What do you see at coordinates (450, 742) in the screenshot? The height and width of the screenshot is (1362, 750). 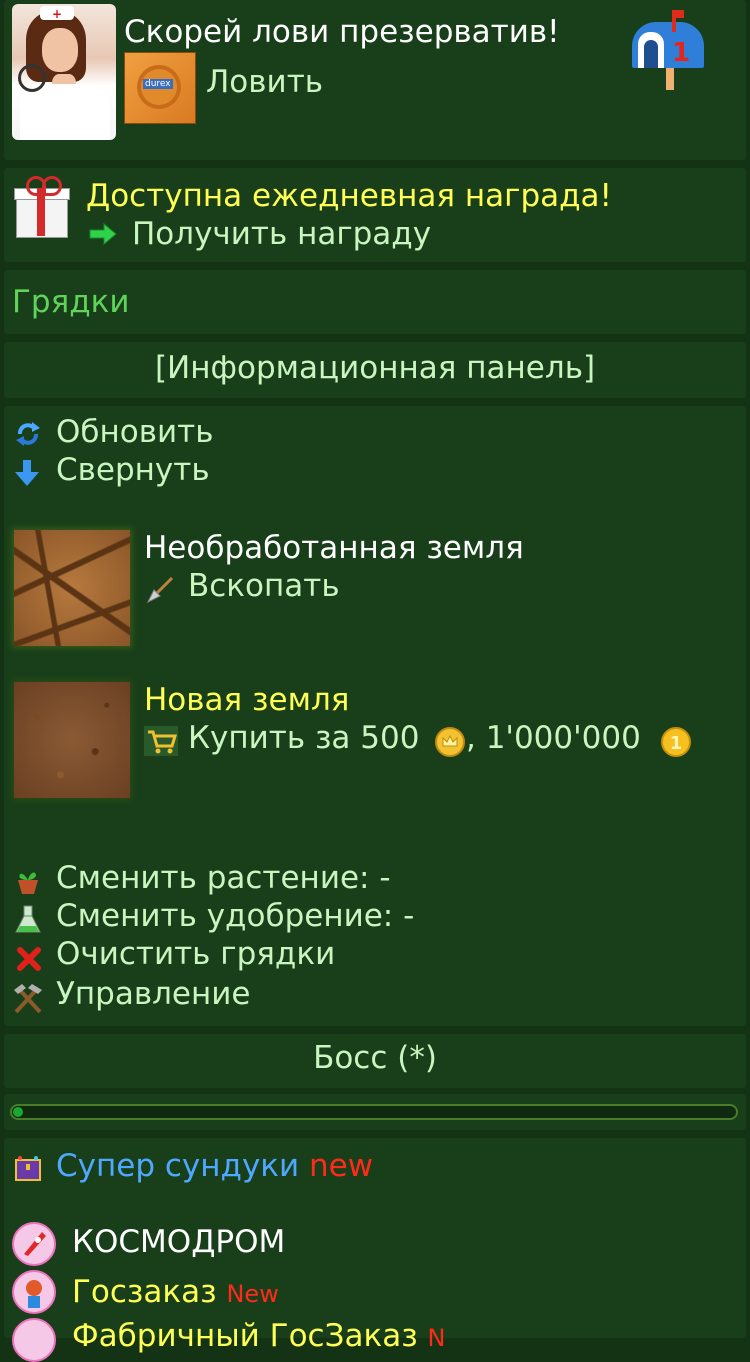 I see `crown-coin-icon` at bounding box center [450, 742].